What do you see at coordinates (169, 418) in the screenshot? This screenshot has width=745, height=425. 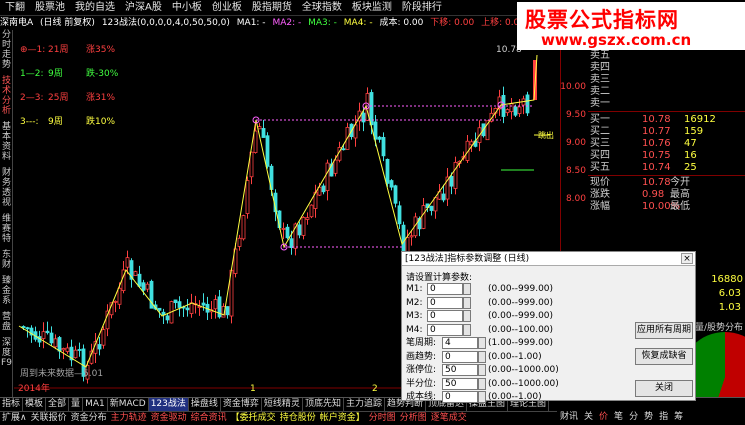 I see `bottom-bar-item: 资金驱动` at bounding box center [169, 418].